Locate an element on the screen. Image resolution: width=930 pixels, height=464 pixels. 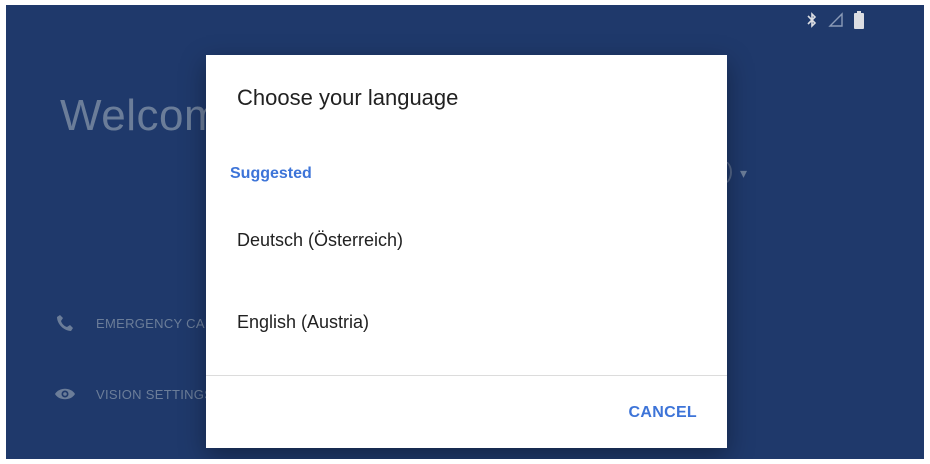
dialog-title: Choose your language is located at coordinates (348, 97).